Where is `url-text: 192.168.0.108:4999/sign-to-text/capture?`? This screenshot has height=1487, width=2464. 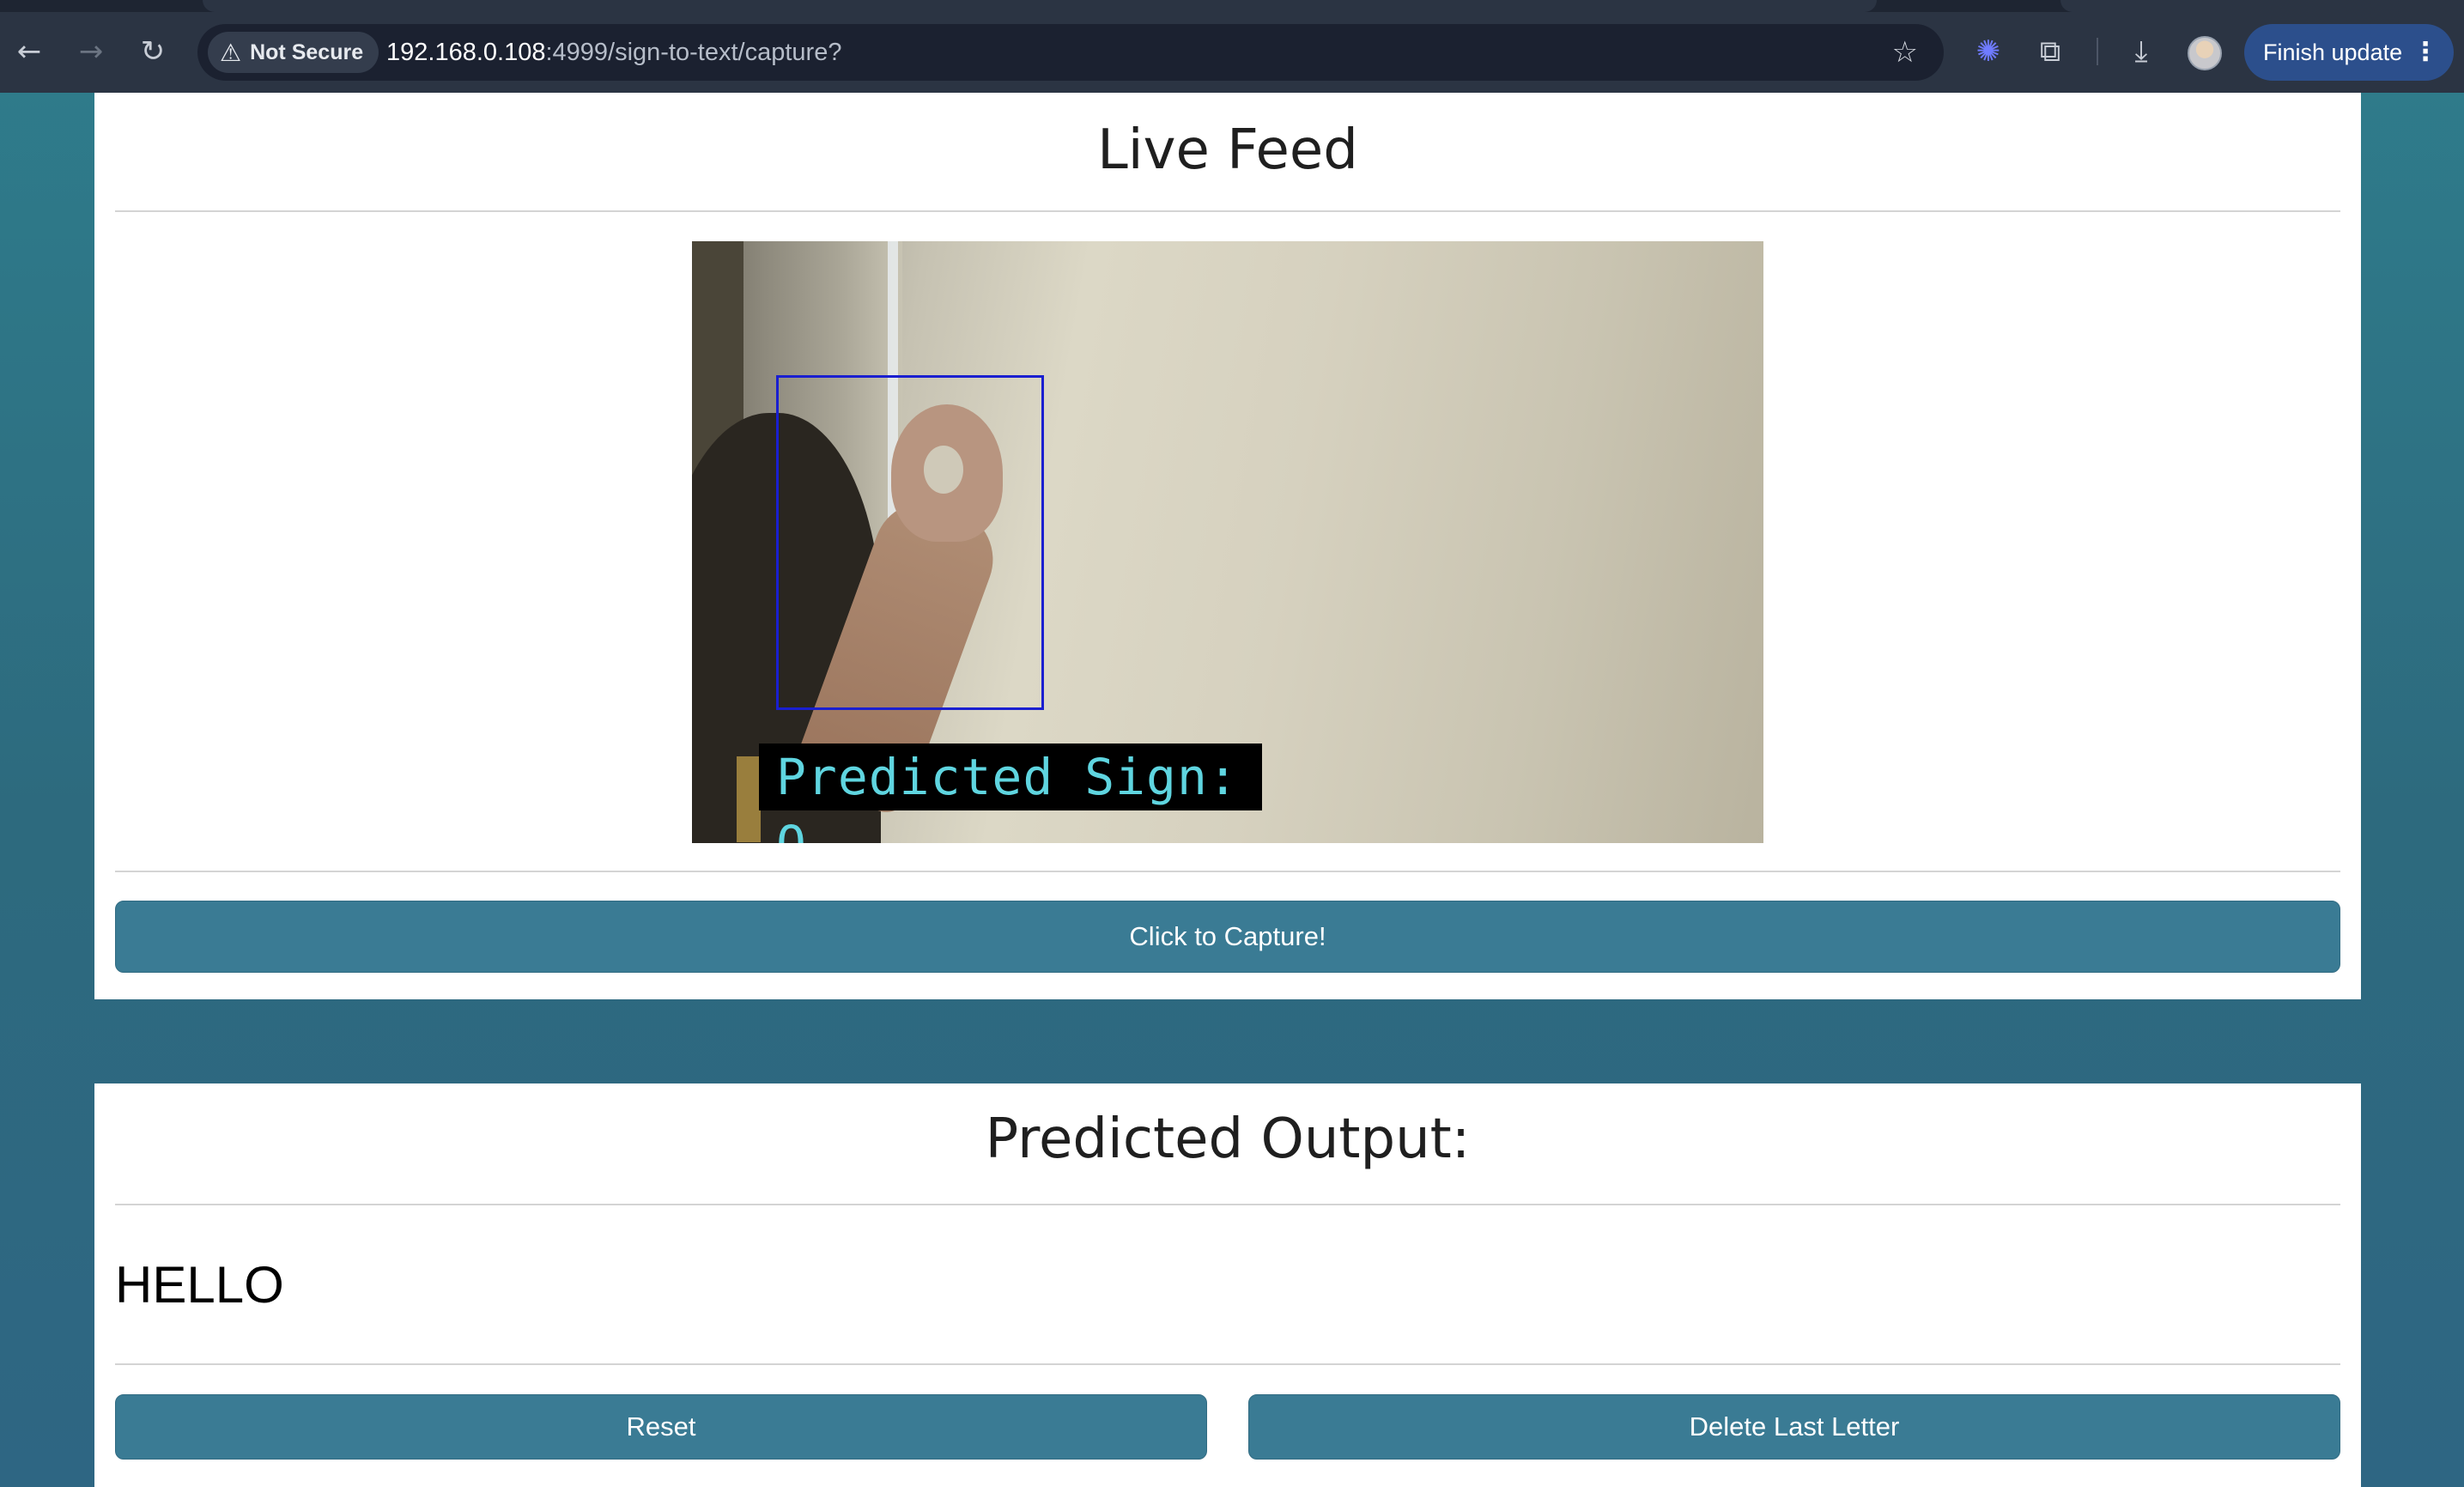
url-text: 192.168.0.108:4999/sign-to-text/capture? is located at coordinates (613, 52).